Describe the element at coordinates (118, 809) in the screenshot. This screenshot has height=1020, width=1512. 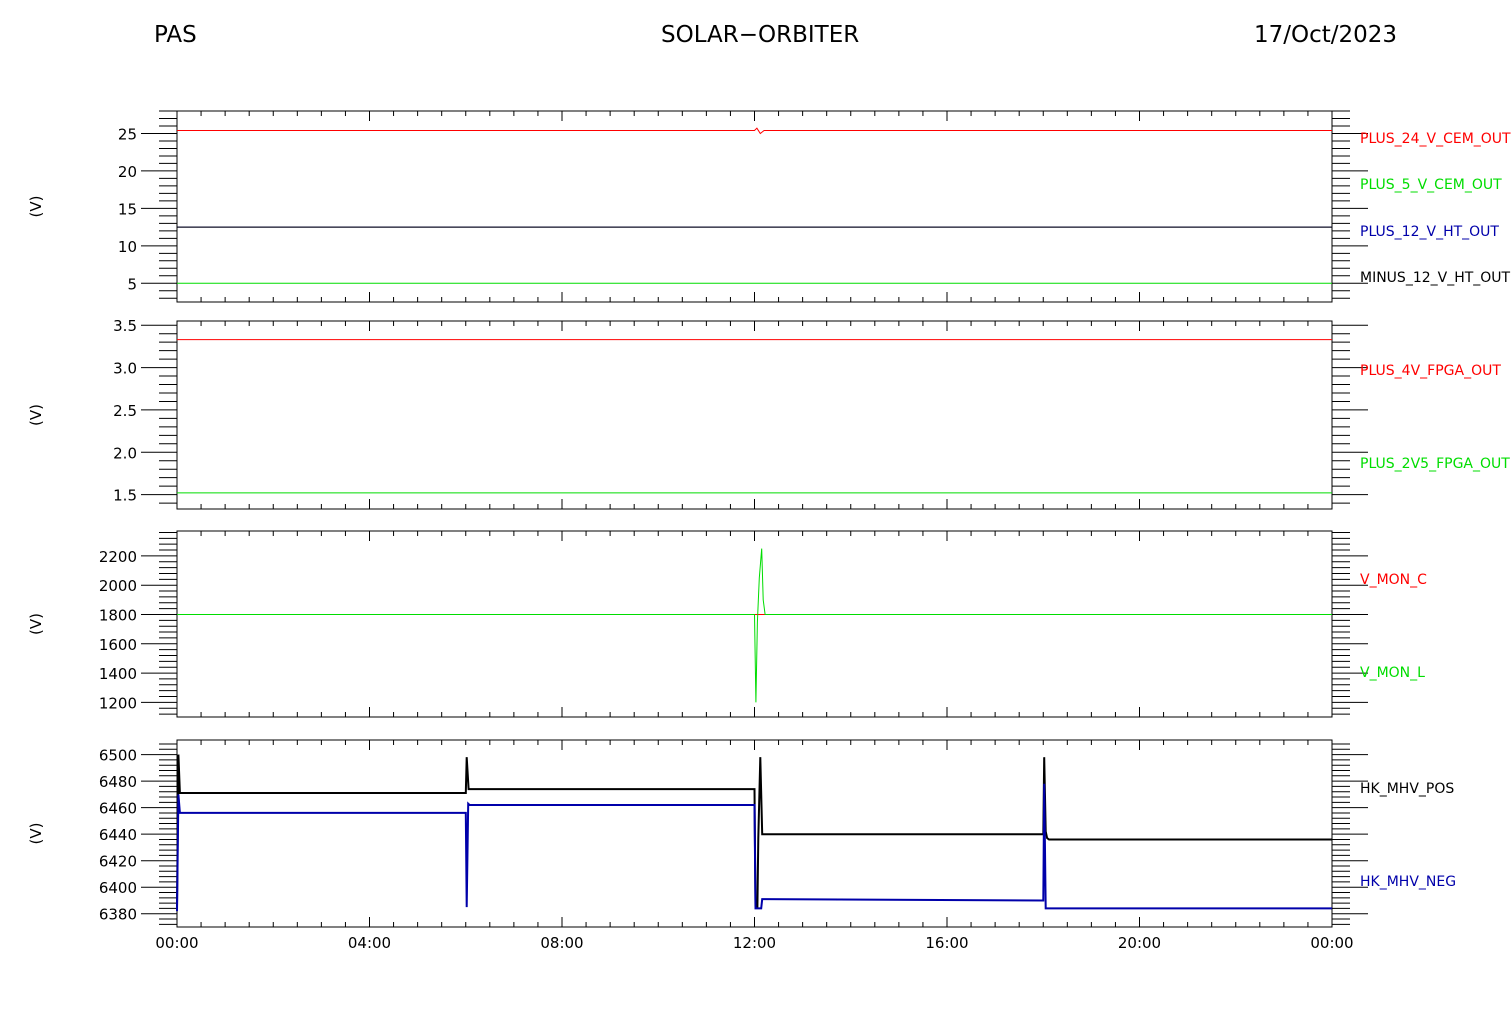
I see `y-tick-label: 6460` at that location.